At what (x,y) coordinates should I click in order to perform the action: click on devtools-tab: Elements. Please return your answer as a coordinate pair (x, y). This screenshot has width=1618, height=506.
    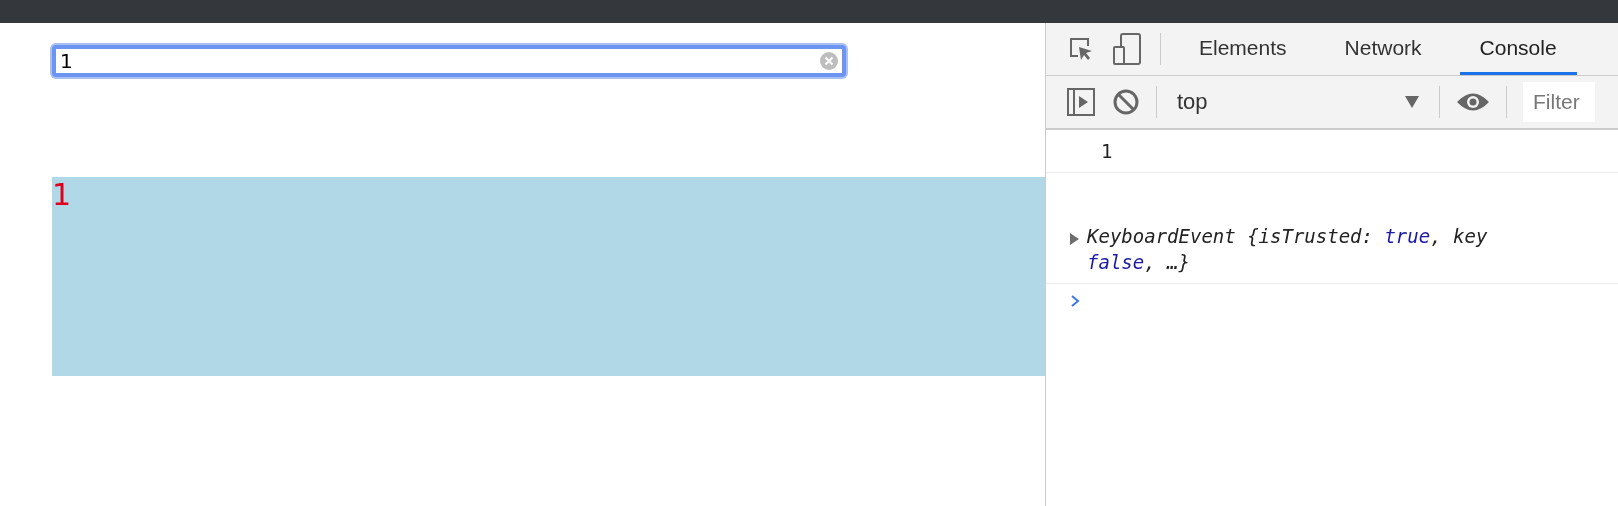
    Looking at the image, I should click on (1243, 49).